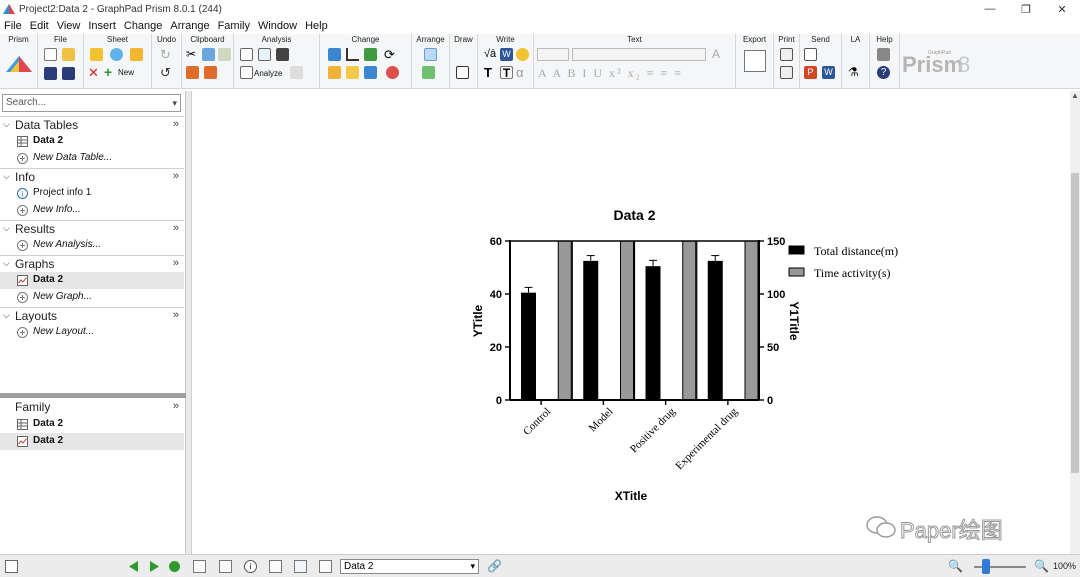  I want to click on palette-icon, so click(392, 72).